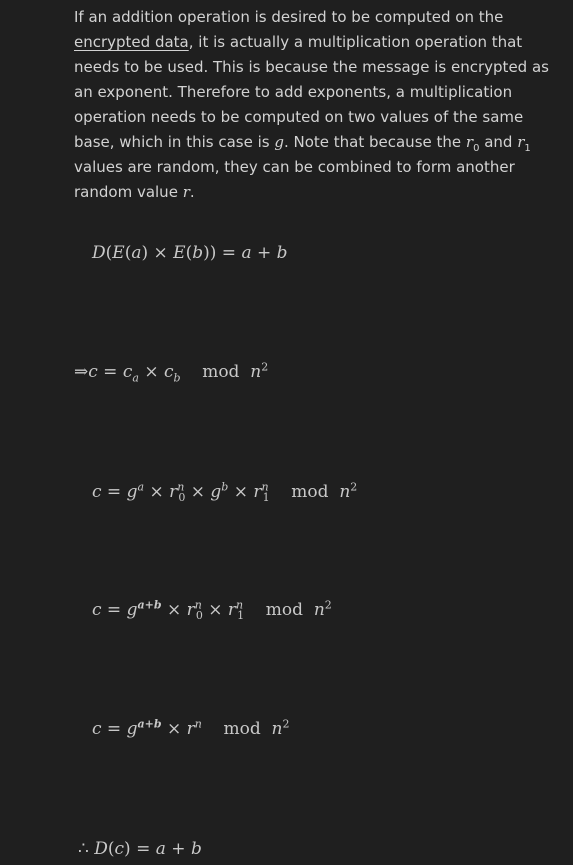 The width and height of the screenshot is (573, 865). Describe the element at coordinates (186, 192) in the screenshot. I see `variable-r: r` at that location.